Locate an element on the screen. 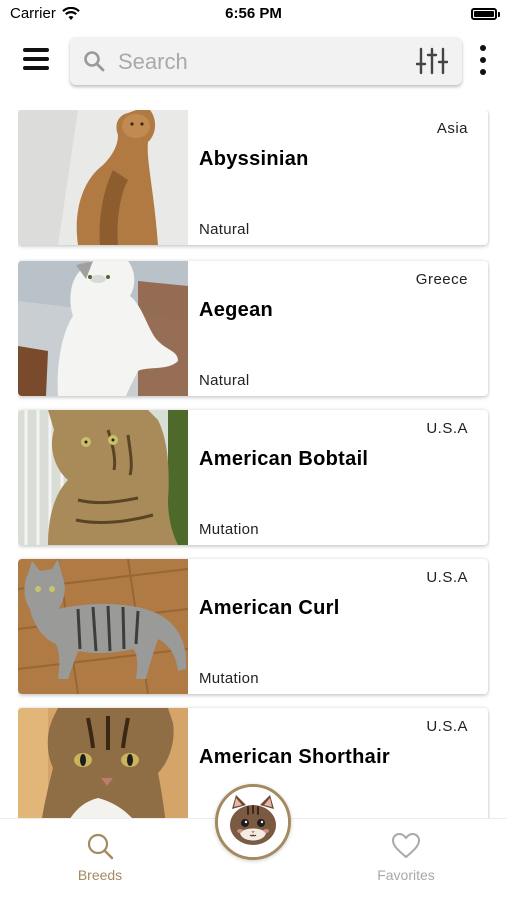  aegean-cat-photo is located at coordinates (103, 328).